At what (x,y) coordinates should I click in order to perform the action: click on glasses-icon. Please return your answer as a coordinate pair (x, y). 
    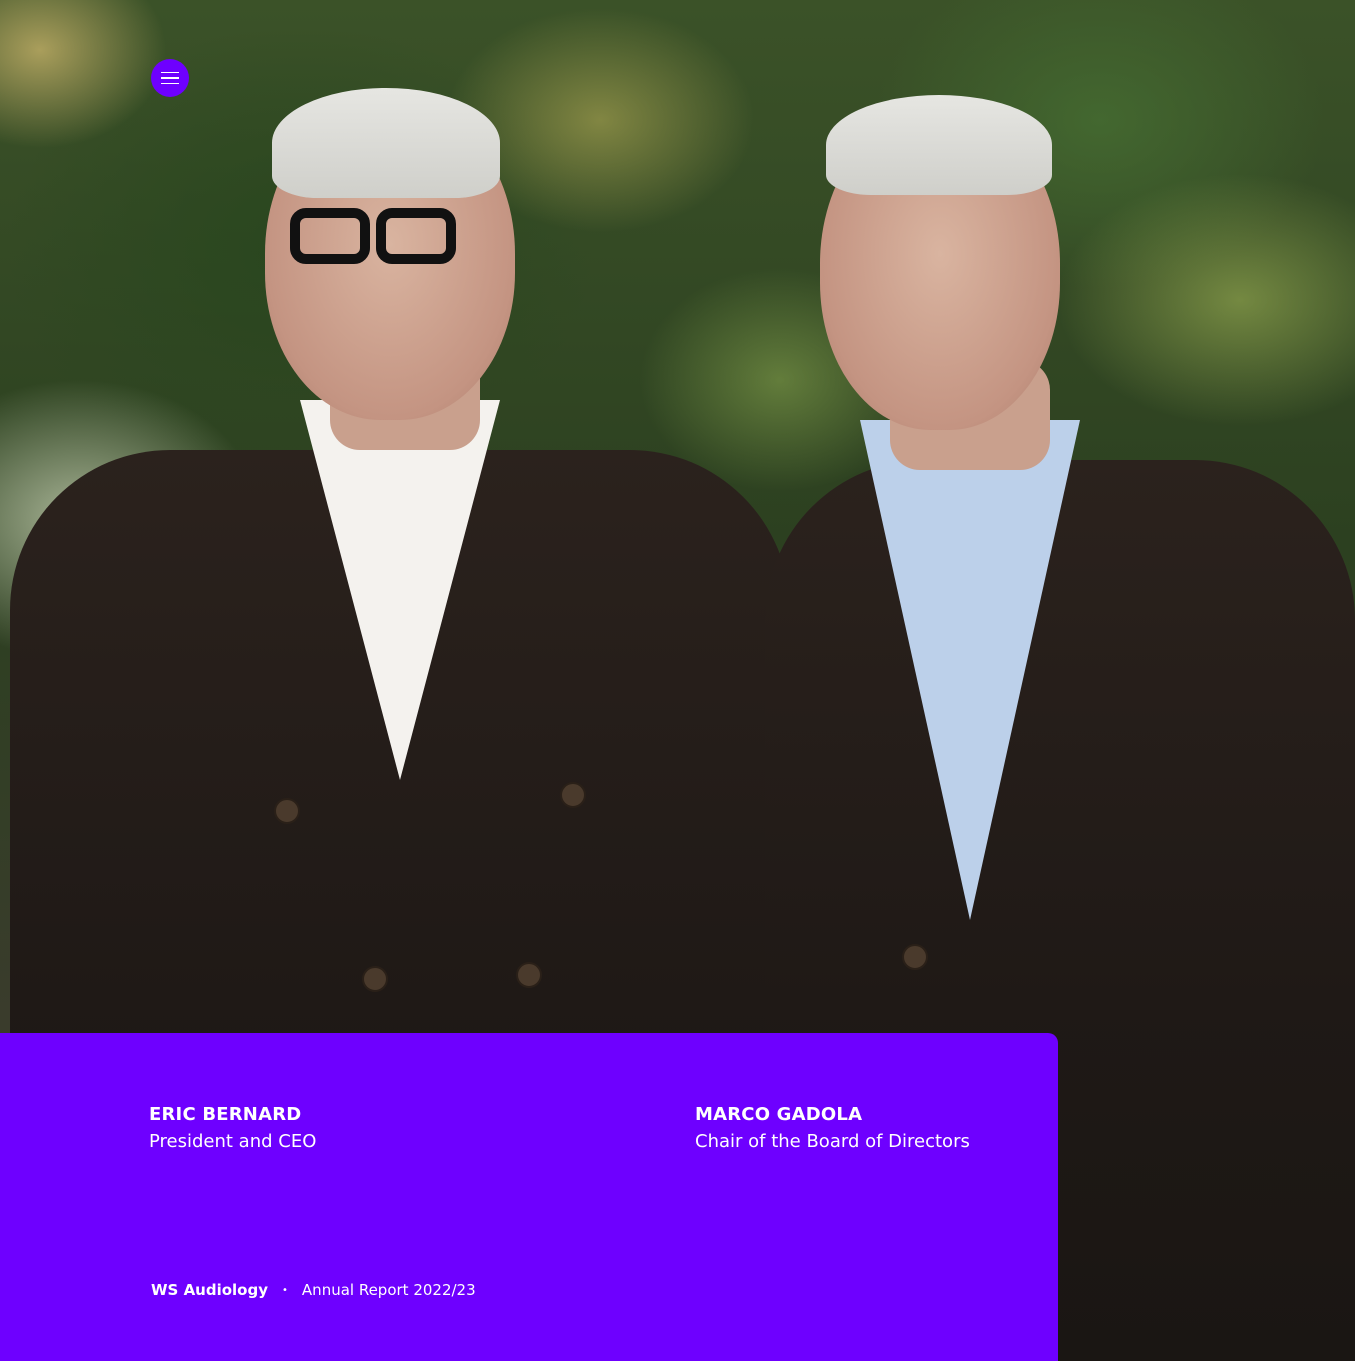
    Looking at the image, I should click on (373, 236).